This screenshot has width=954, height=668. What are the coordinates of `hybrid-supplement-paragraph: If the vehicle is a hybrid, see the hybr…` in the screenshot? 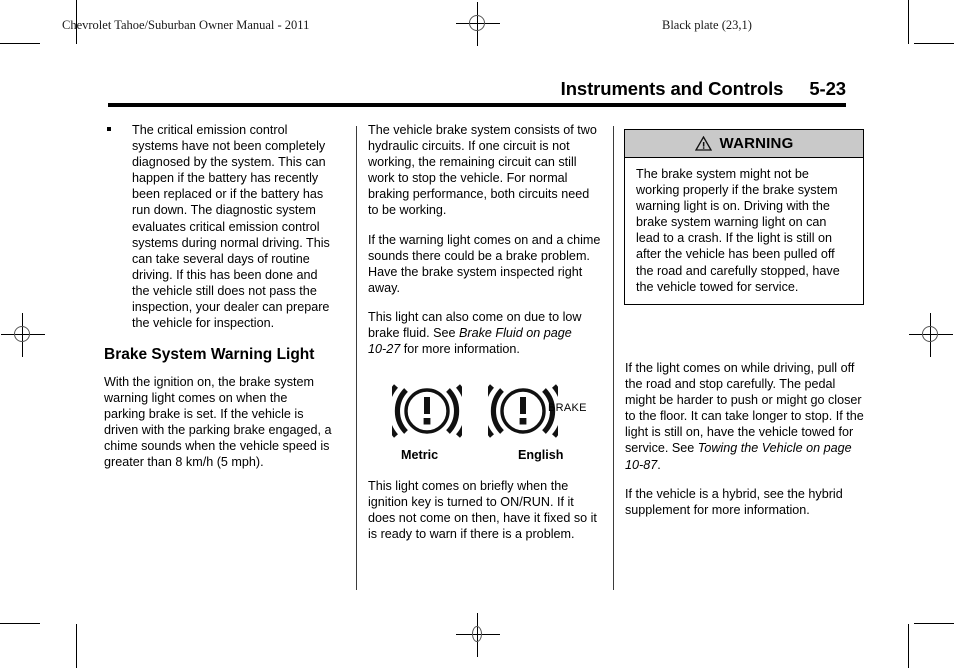 It's located at (734, 501).